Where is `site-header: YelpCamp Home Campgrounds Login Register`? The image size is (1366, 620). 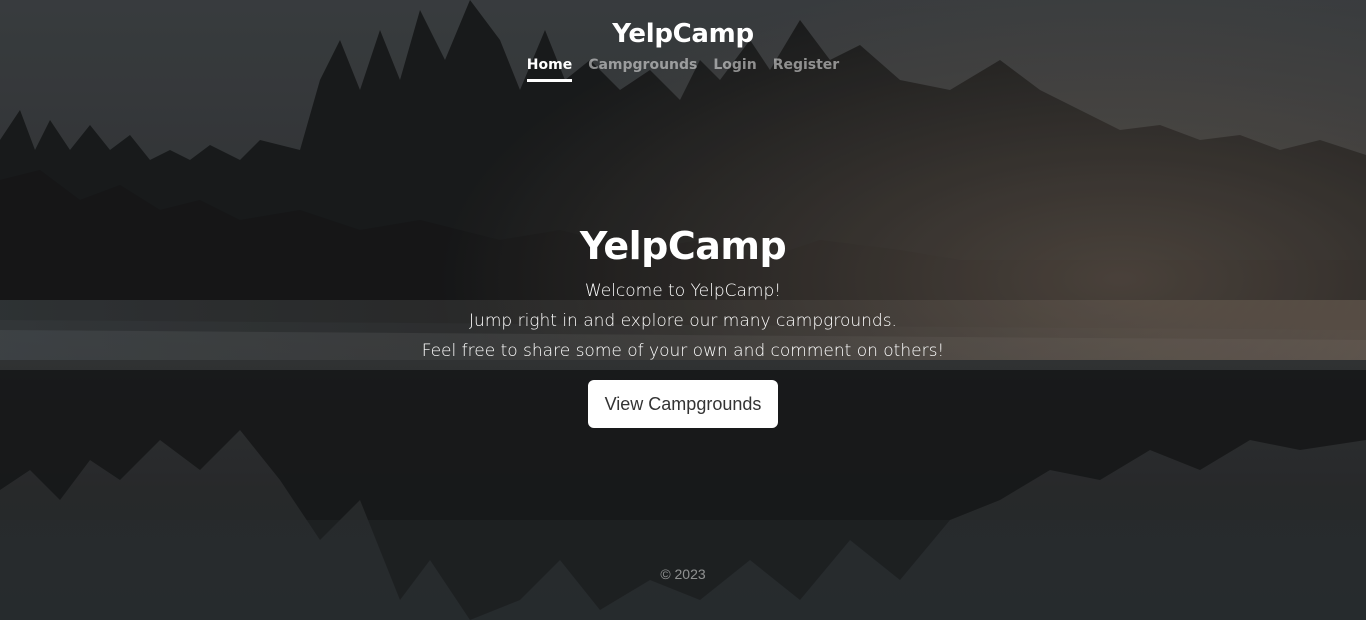
site-header: YelpCamp Home Campgrounds Login Register is located at coordinates (683, 41).